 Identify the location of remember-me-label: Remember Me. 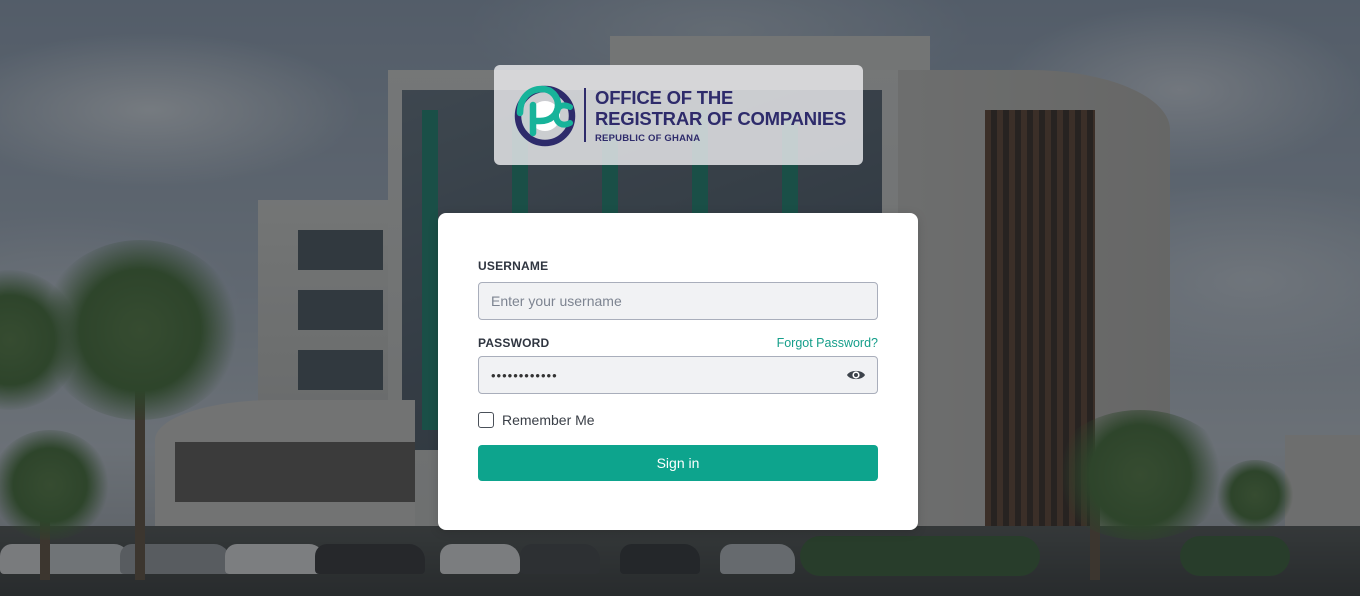
(548, 420).